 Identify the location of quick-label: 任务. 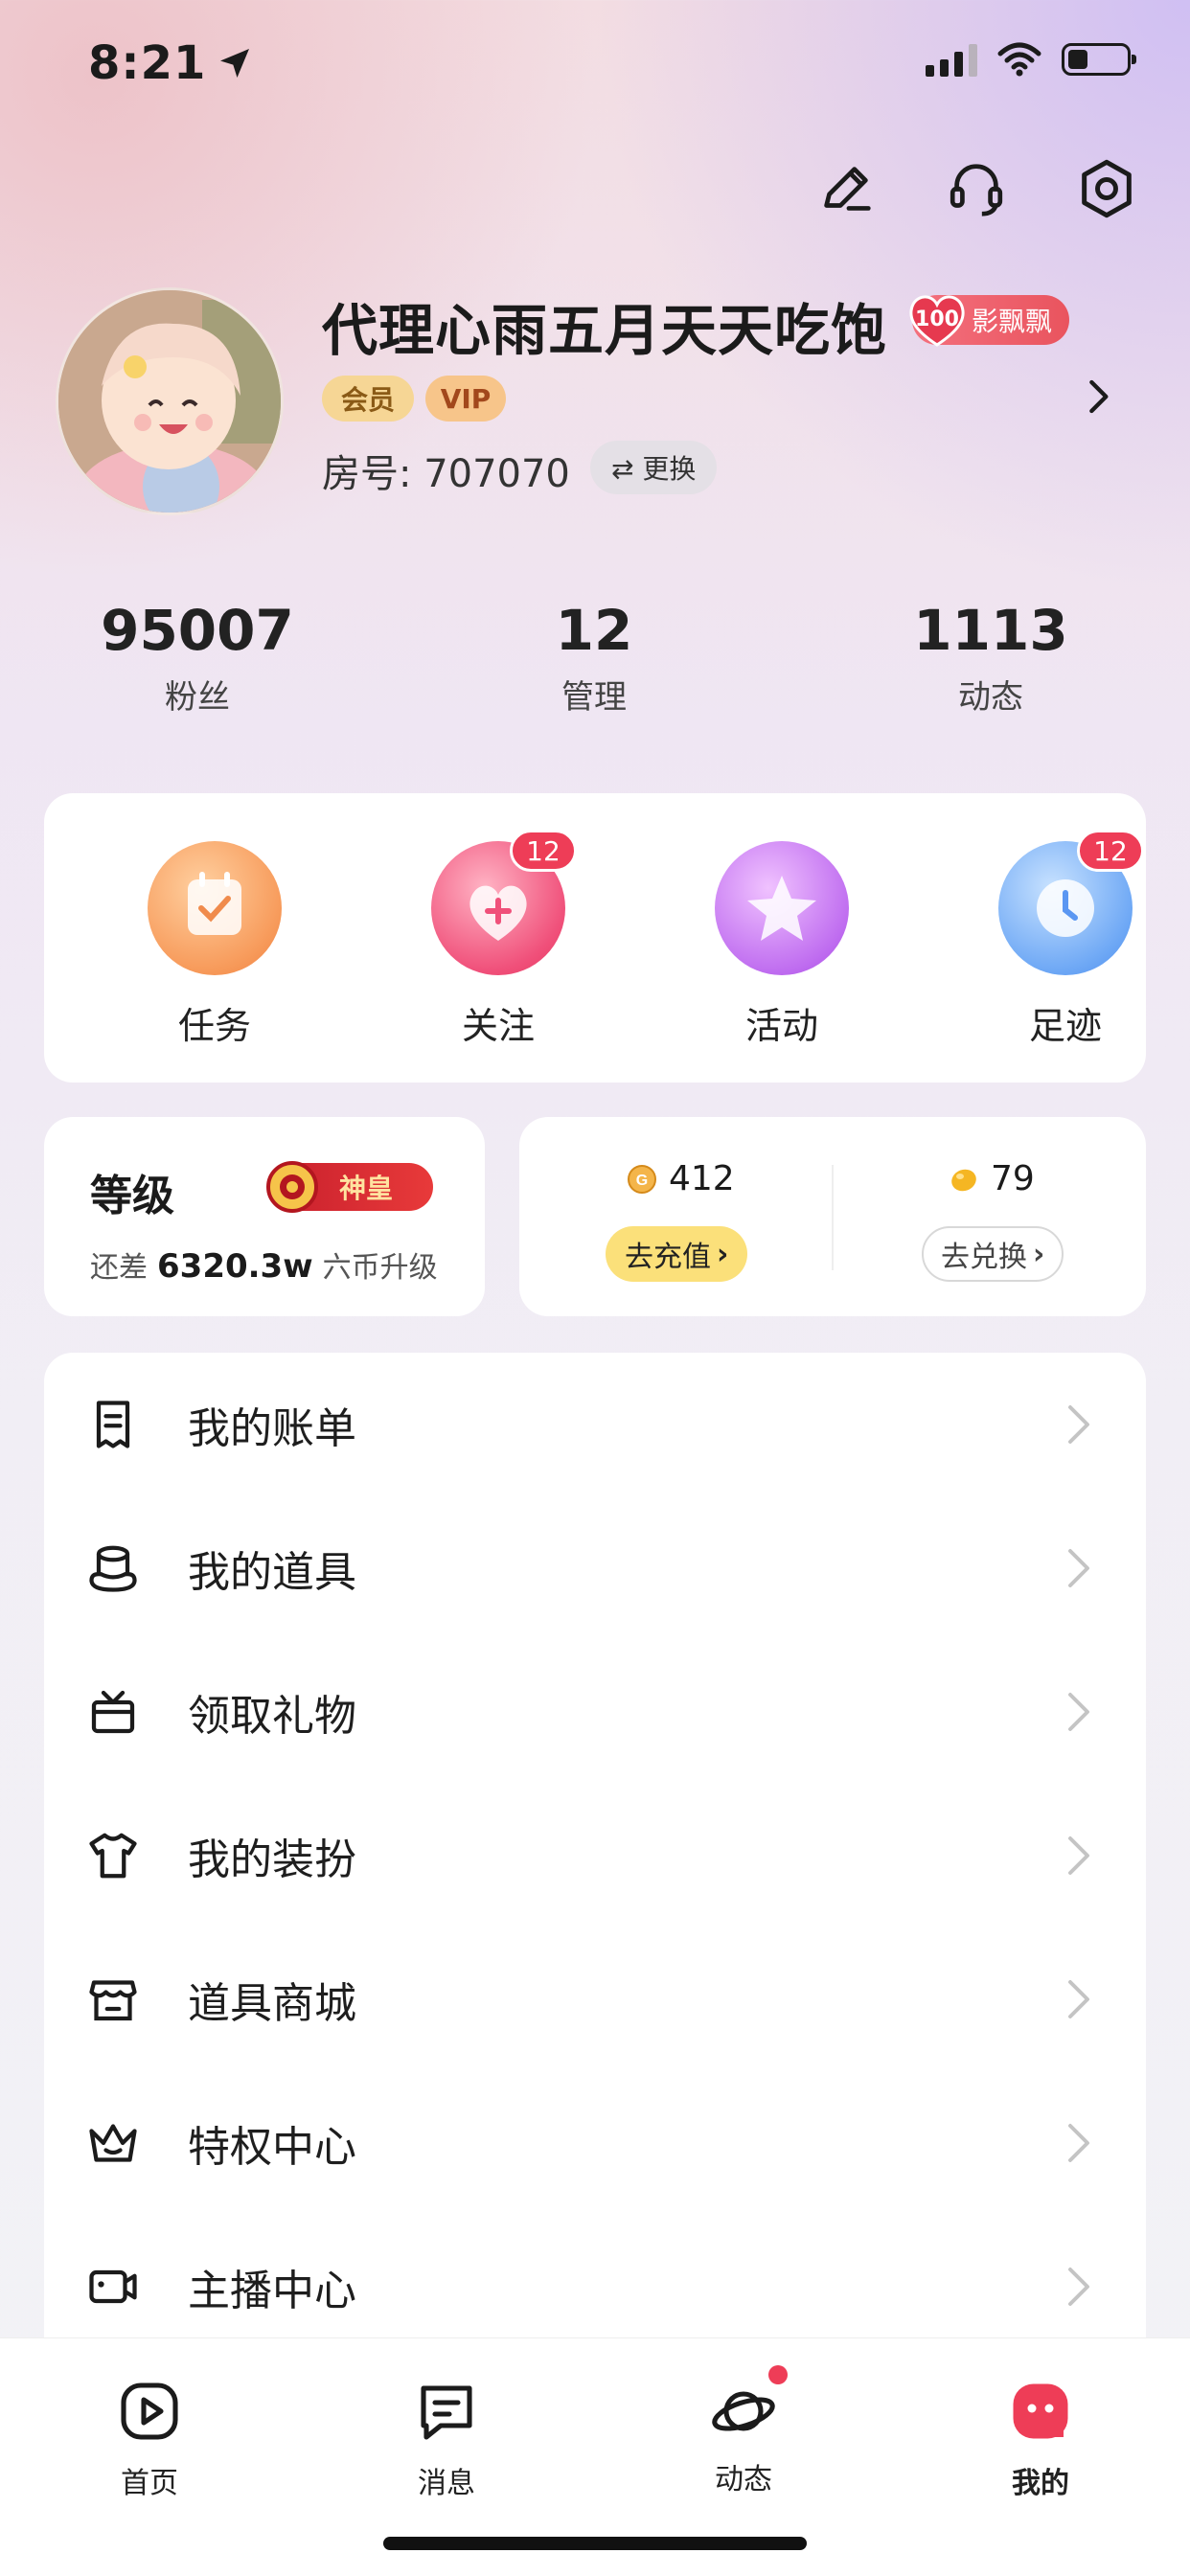
(214, 1026).